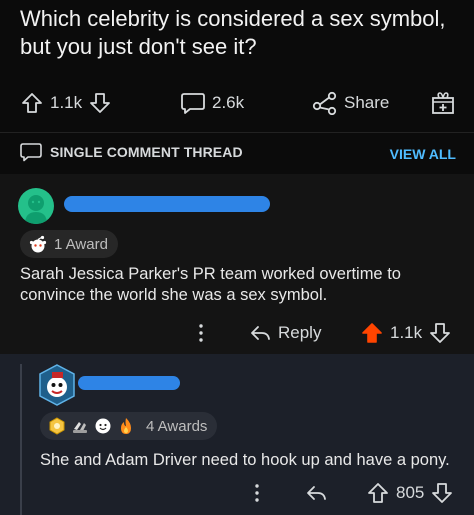  Describe the element at coordinates (228, 102) in the screenshot. I see `comment-count: 2.6k` at that location.